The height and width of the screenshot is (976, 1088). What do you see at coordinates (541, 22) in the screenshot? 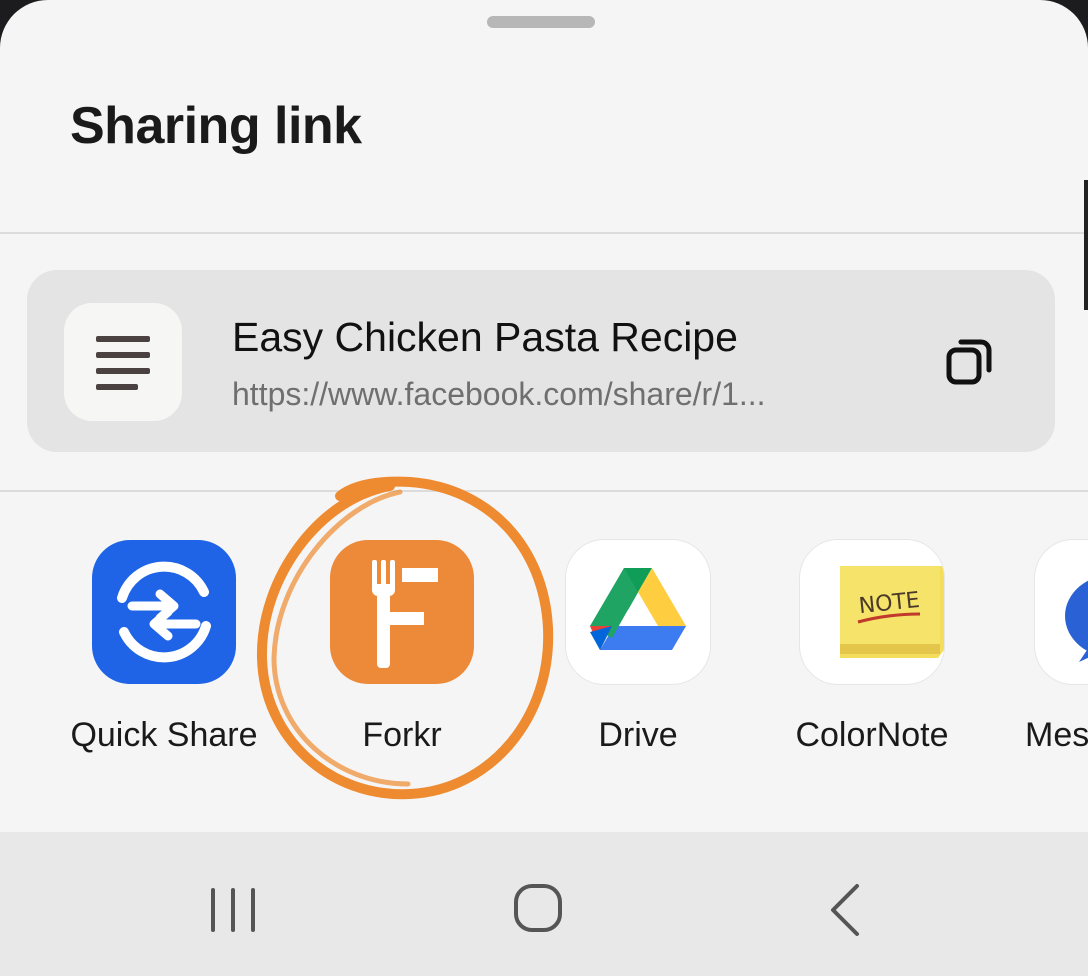
I see `drag-handle` at bounding box center [541, 22].